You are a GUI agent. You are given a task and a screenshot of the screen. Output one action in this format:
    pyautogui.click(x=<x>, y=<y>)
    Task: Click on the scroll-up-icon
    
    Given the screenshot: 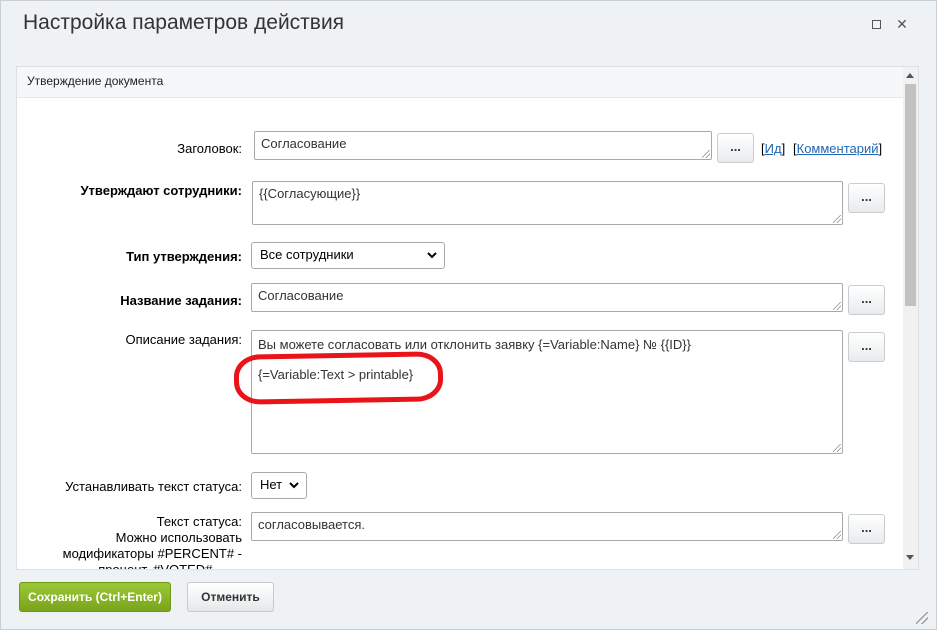 What is the action you would take?
    pyautogui.click(x=910, y=75)
    